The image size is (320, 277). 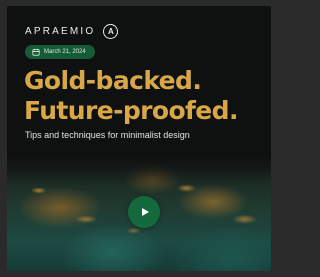 What do you see at coordinates (60, 31) in the screenshot?
I see `brand-name: APRAEMIO` at bounding box center [60, 31].